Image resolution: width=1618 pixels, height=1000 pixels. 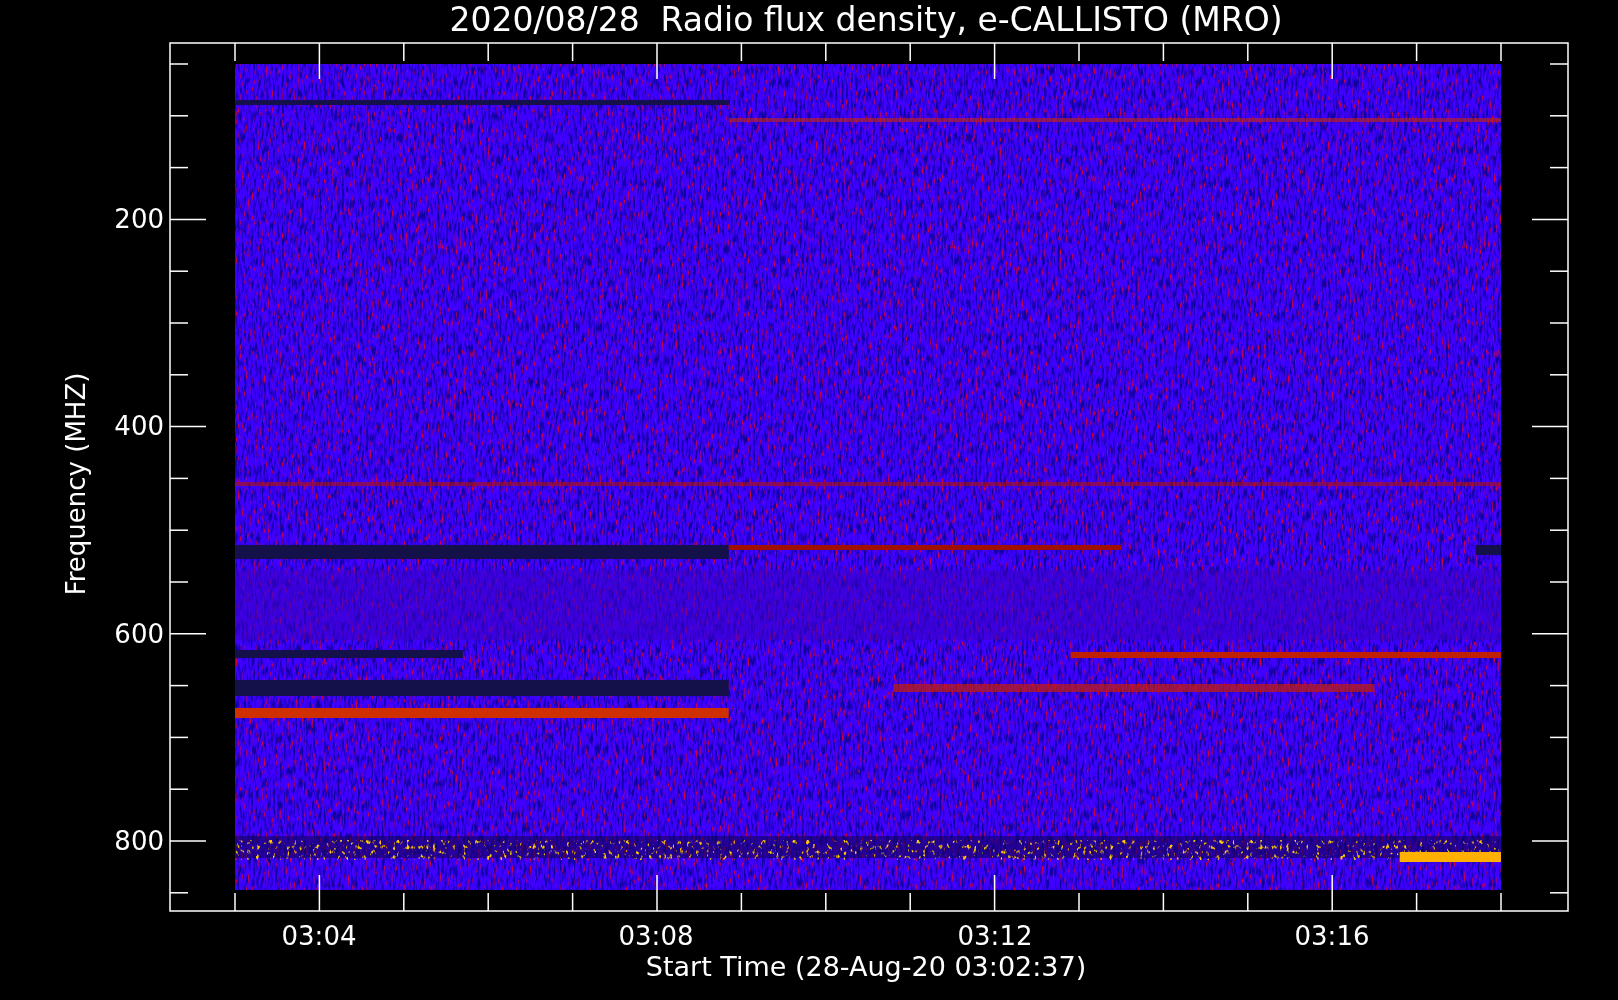 I want to click on x-tick-label: 03:12, so click(x=995, y=936).